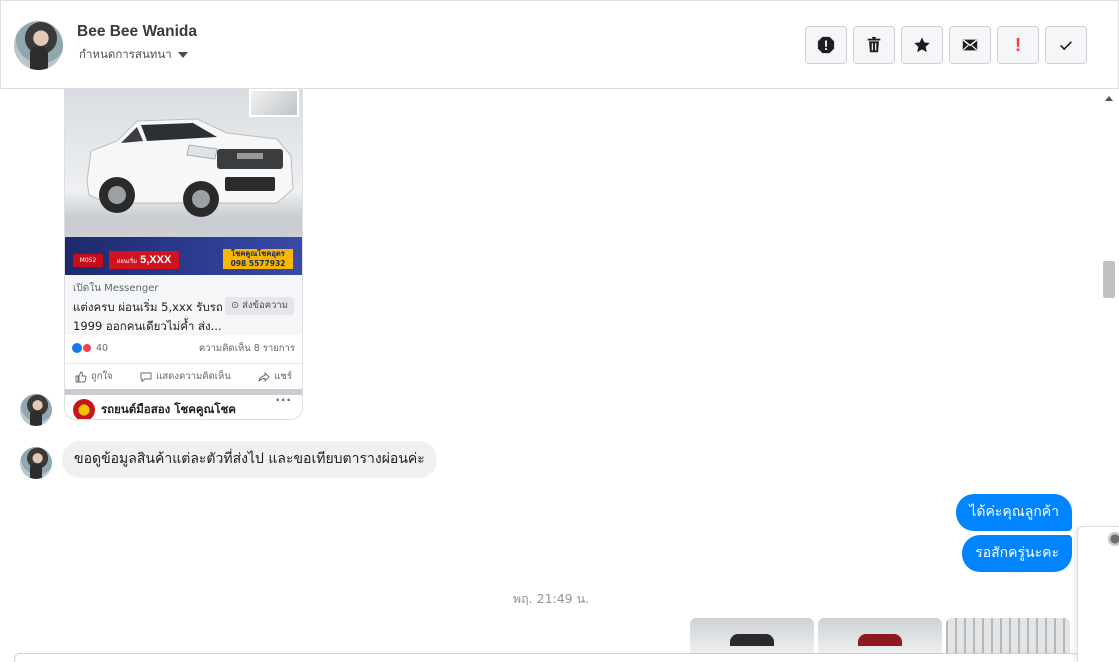 The image size is (1119, 662). What do you see at coordinates (551, 598) in the screenshot?
I see `message-timestamp: พฤ. 21:49 น.` at bounding box center [551, 598].